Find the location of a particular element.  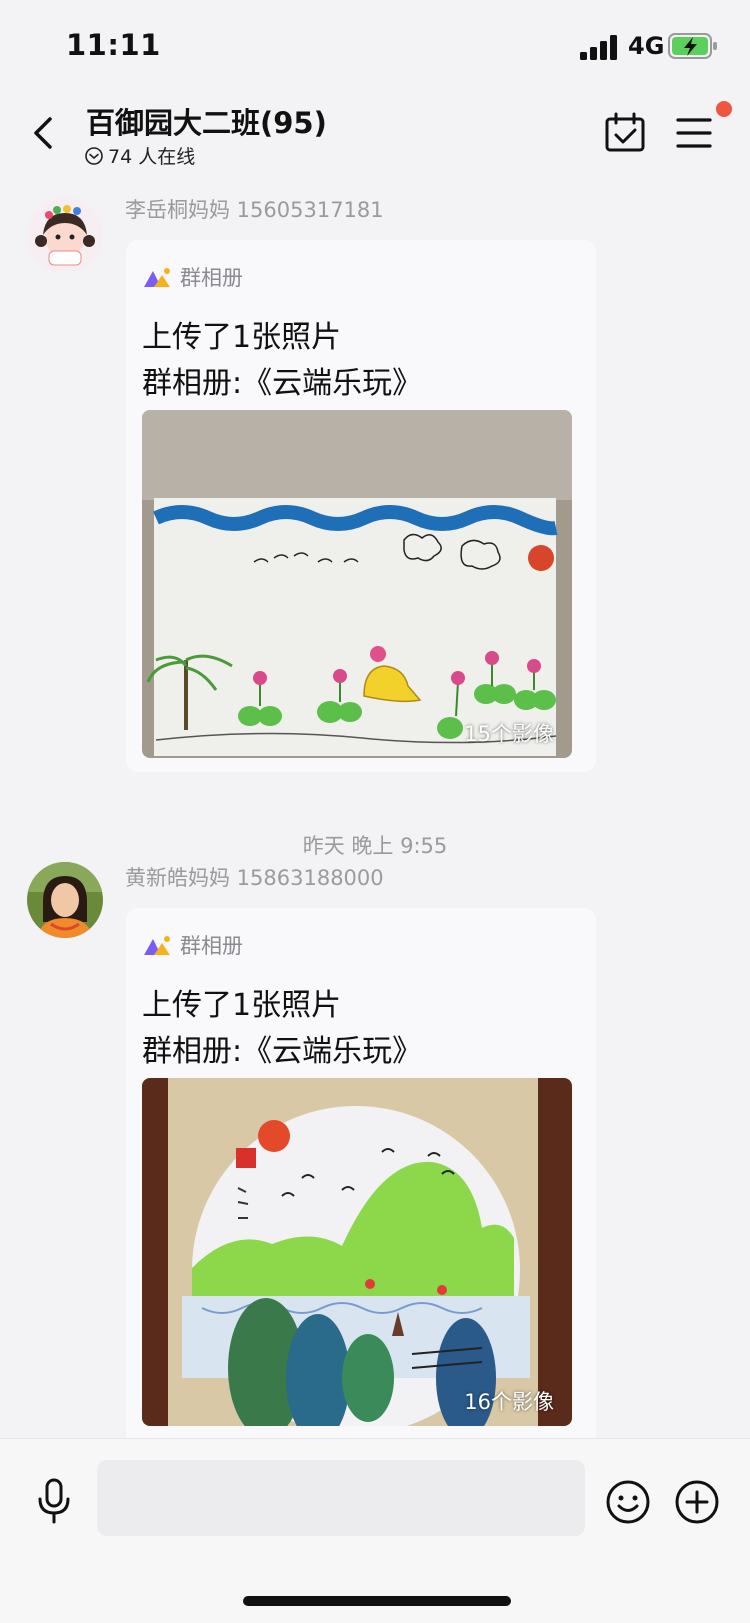

timestamp: 昨天 晚上 9:55 is located at coordinates (375, 846).